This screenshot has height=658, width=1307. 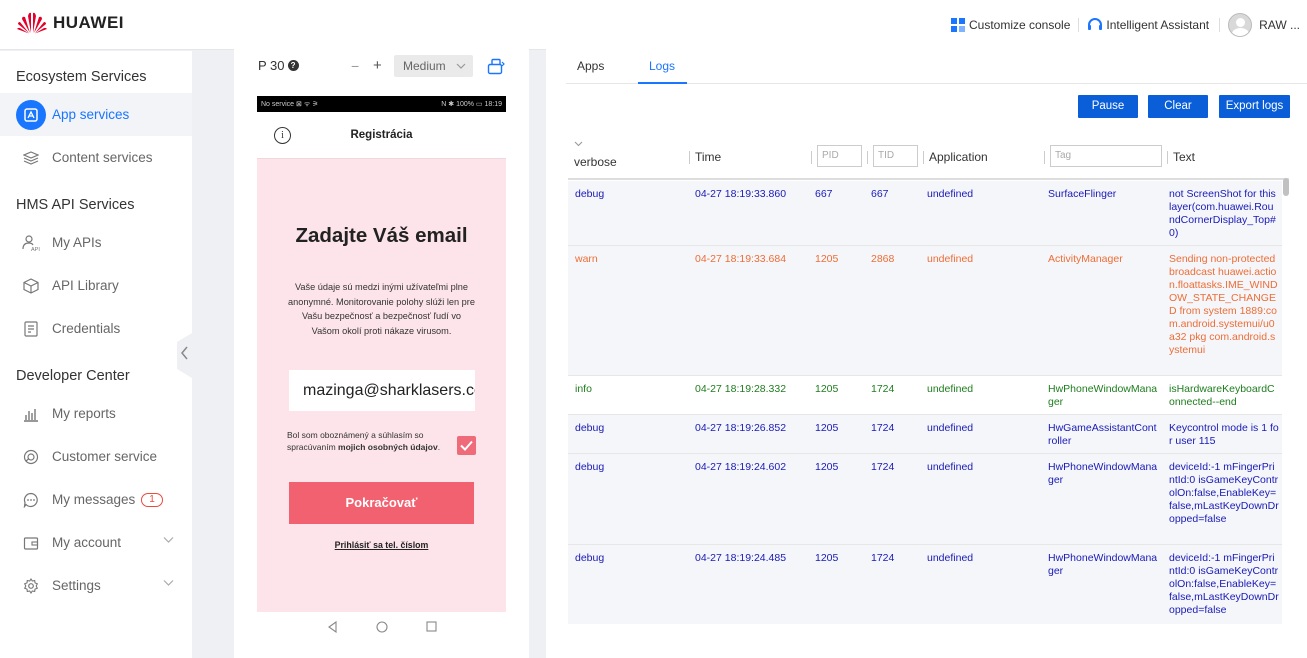 What do you see at coordinates (431, 626) in the screenshot?
I see `recents-icon` at bounding box center [431, 626].